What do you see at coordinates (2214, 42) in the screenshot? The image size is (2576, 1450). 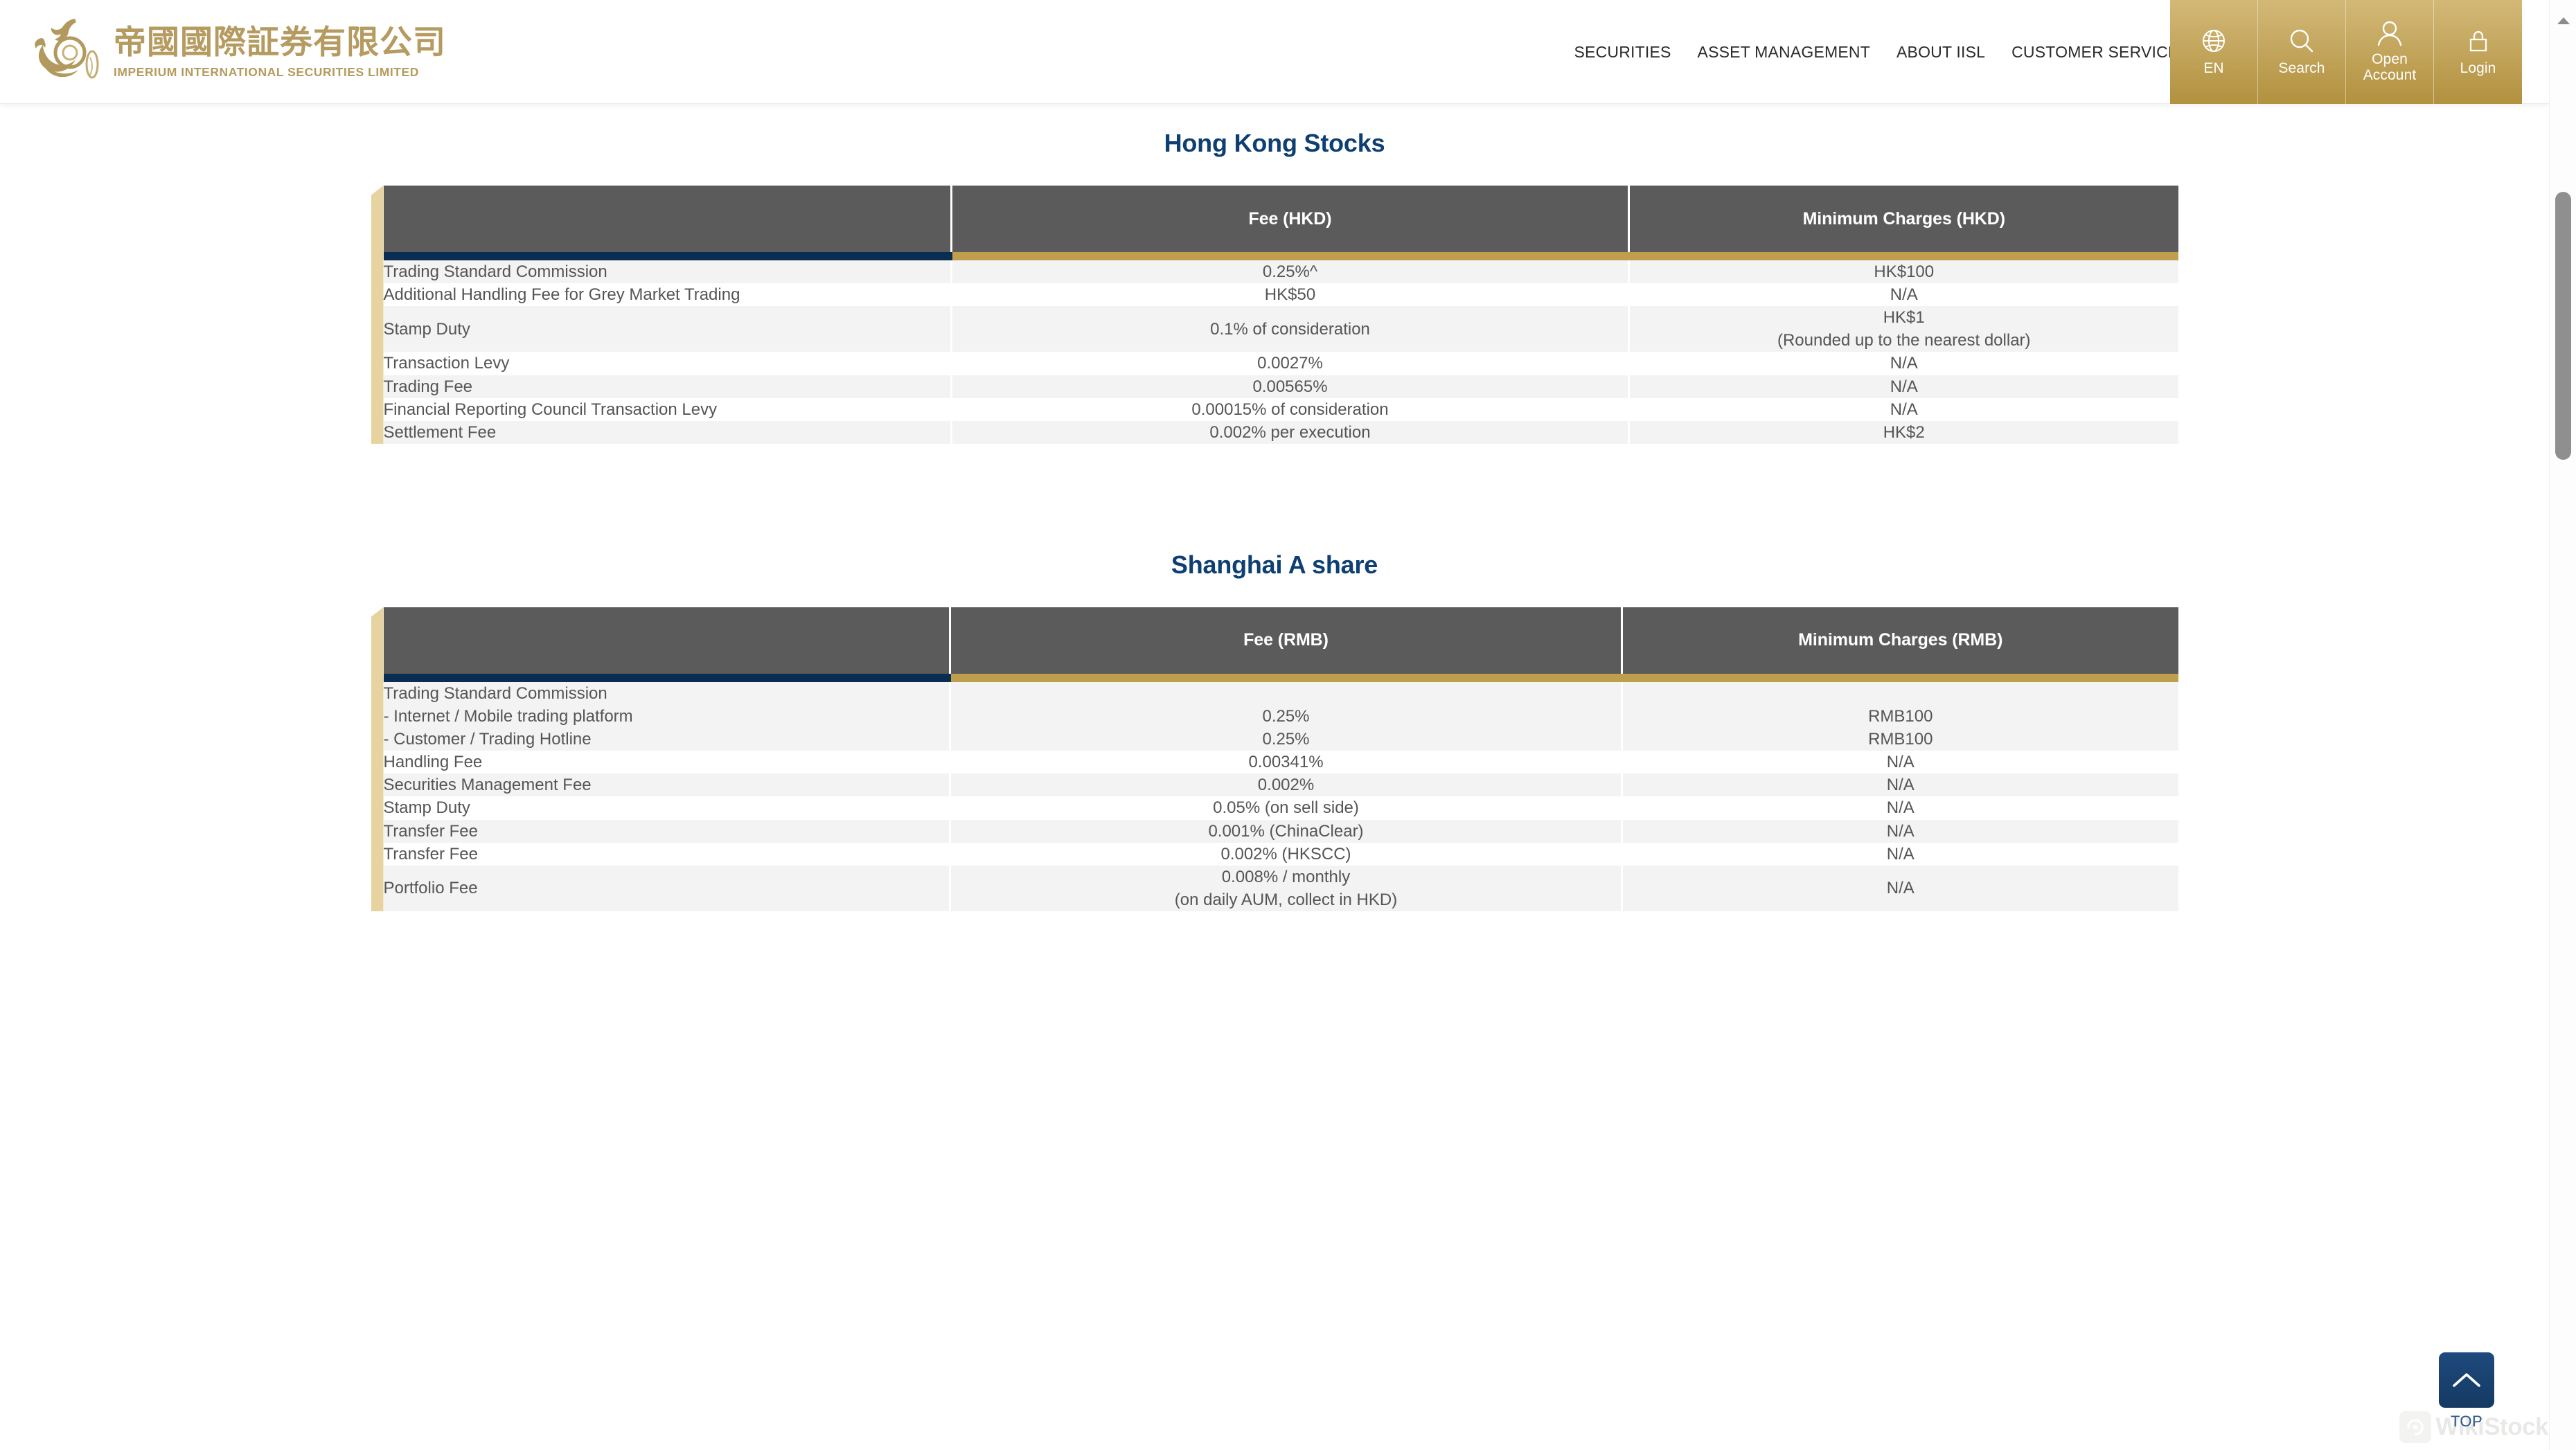 I see `globe-icon` at bounding box center [2214, 42].